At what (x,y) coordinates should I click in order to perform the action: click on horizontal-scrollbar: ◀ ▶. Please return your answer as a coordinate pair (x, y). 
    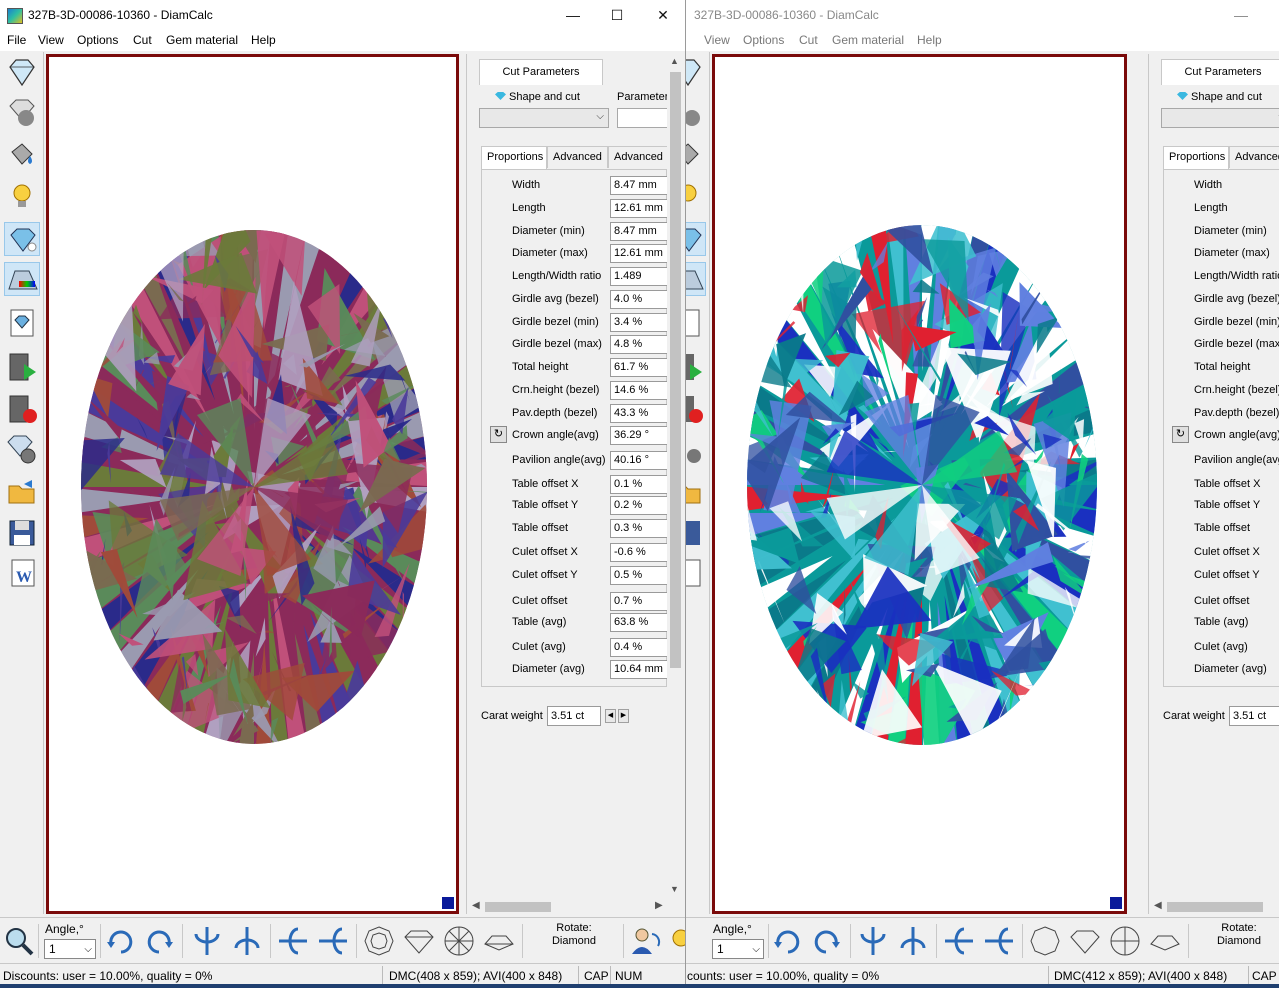
    Looking at the image, I should click on (567, 907).